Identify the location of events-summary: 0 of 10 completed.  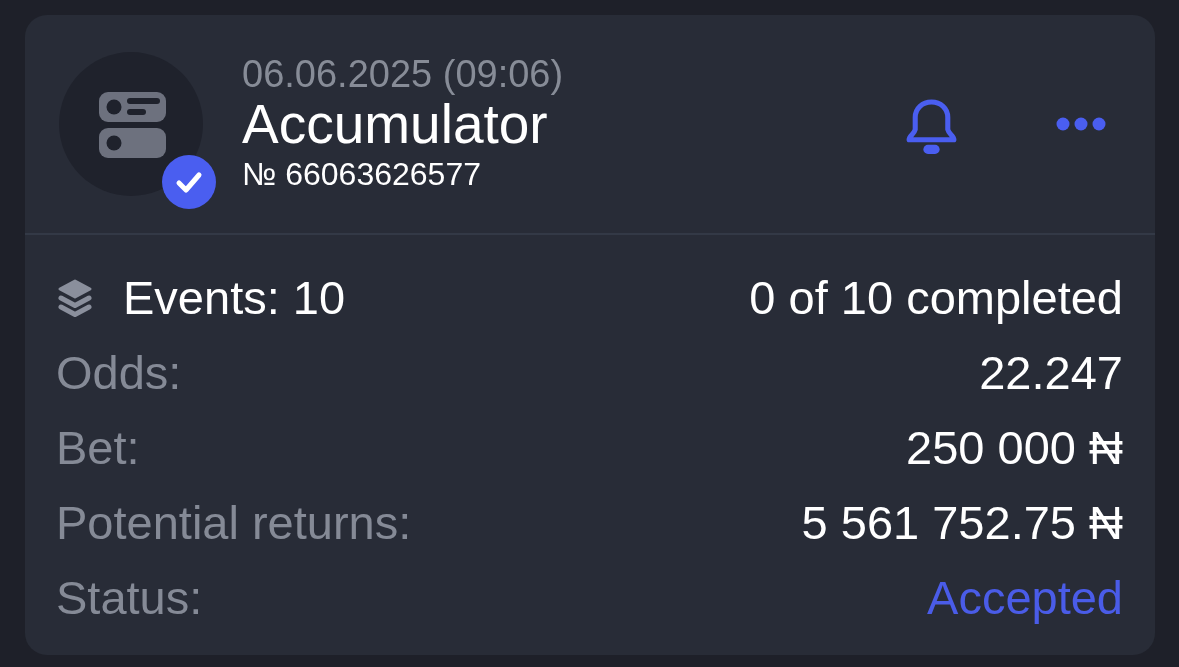
(936, 297).